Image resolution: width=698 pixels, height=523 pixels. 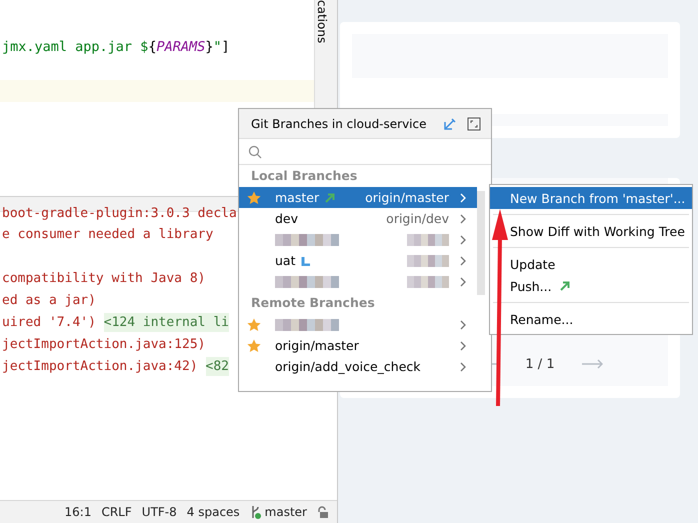 I want to click on search-icon, so click(x=255, y=151).